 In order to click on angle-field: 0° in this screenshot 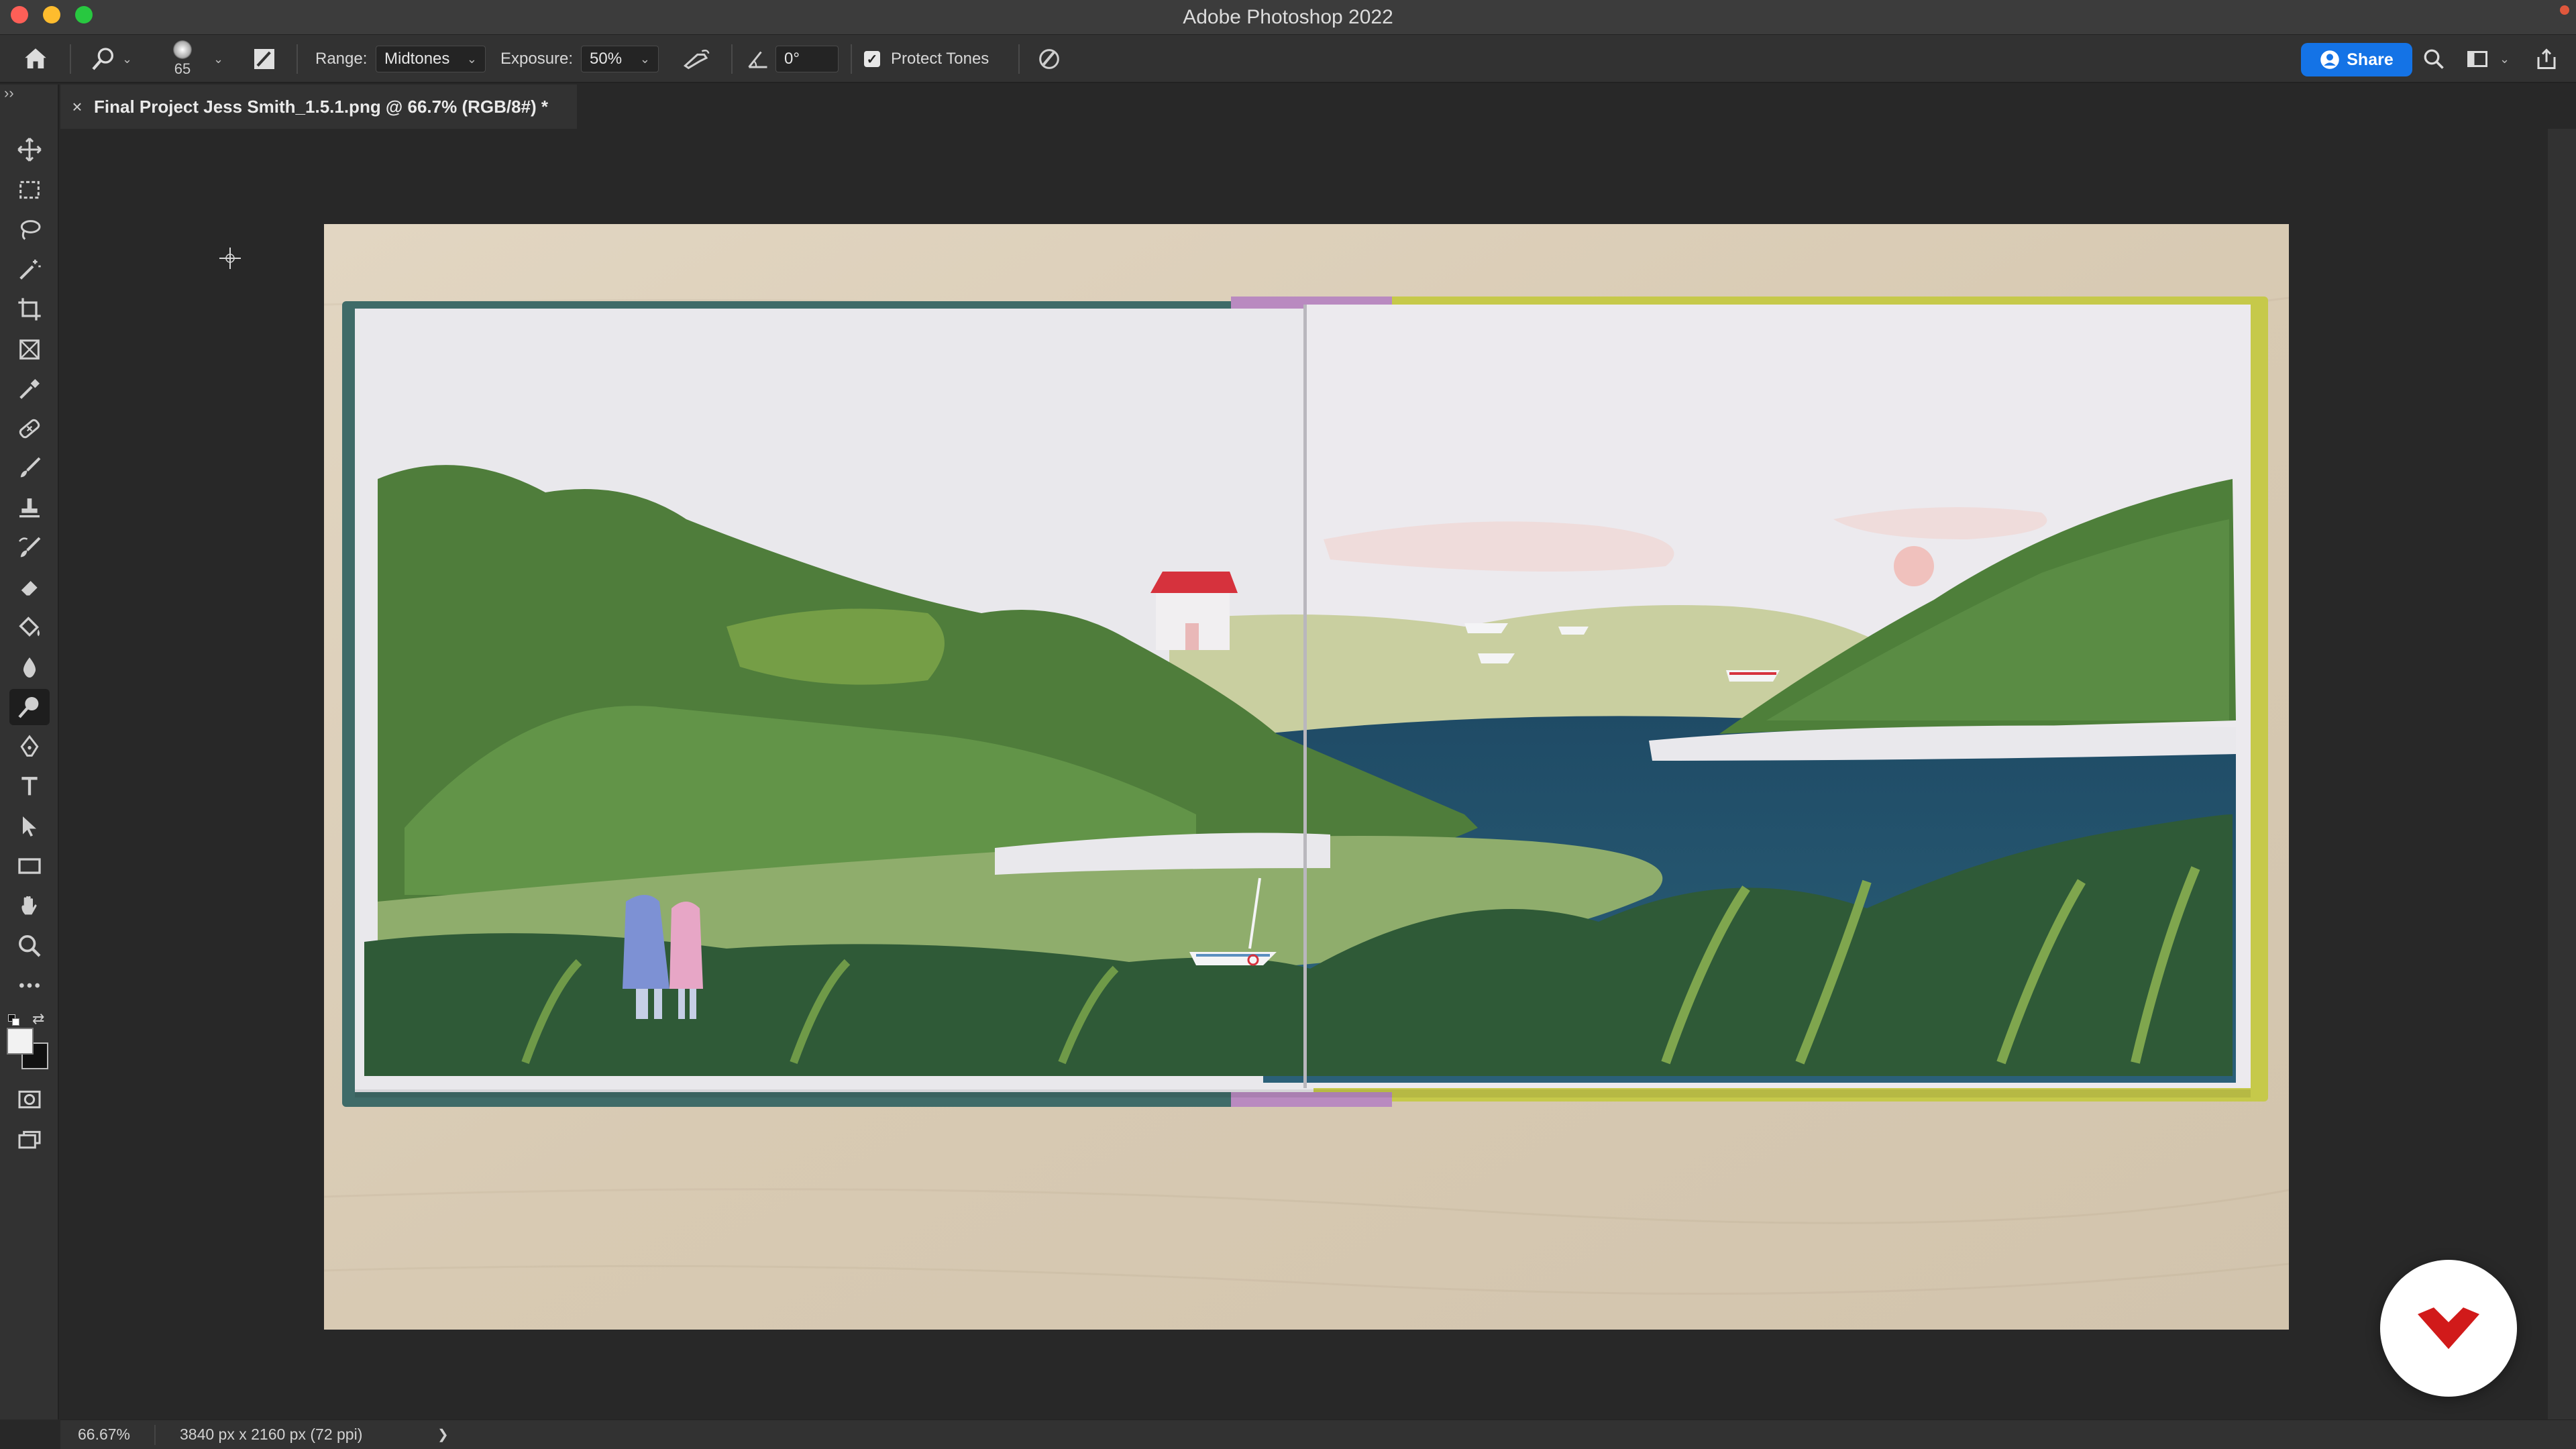, I will do `click(807, 59)`.